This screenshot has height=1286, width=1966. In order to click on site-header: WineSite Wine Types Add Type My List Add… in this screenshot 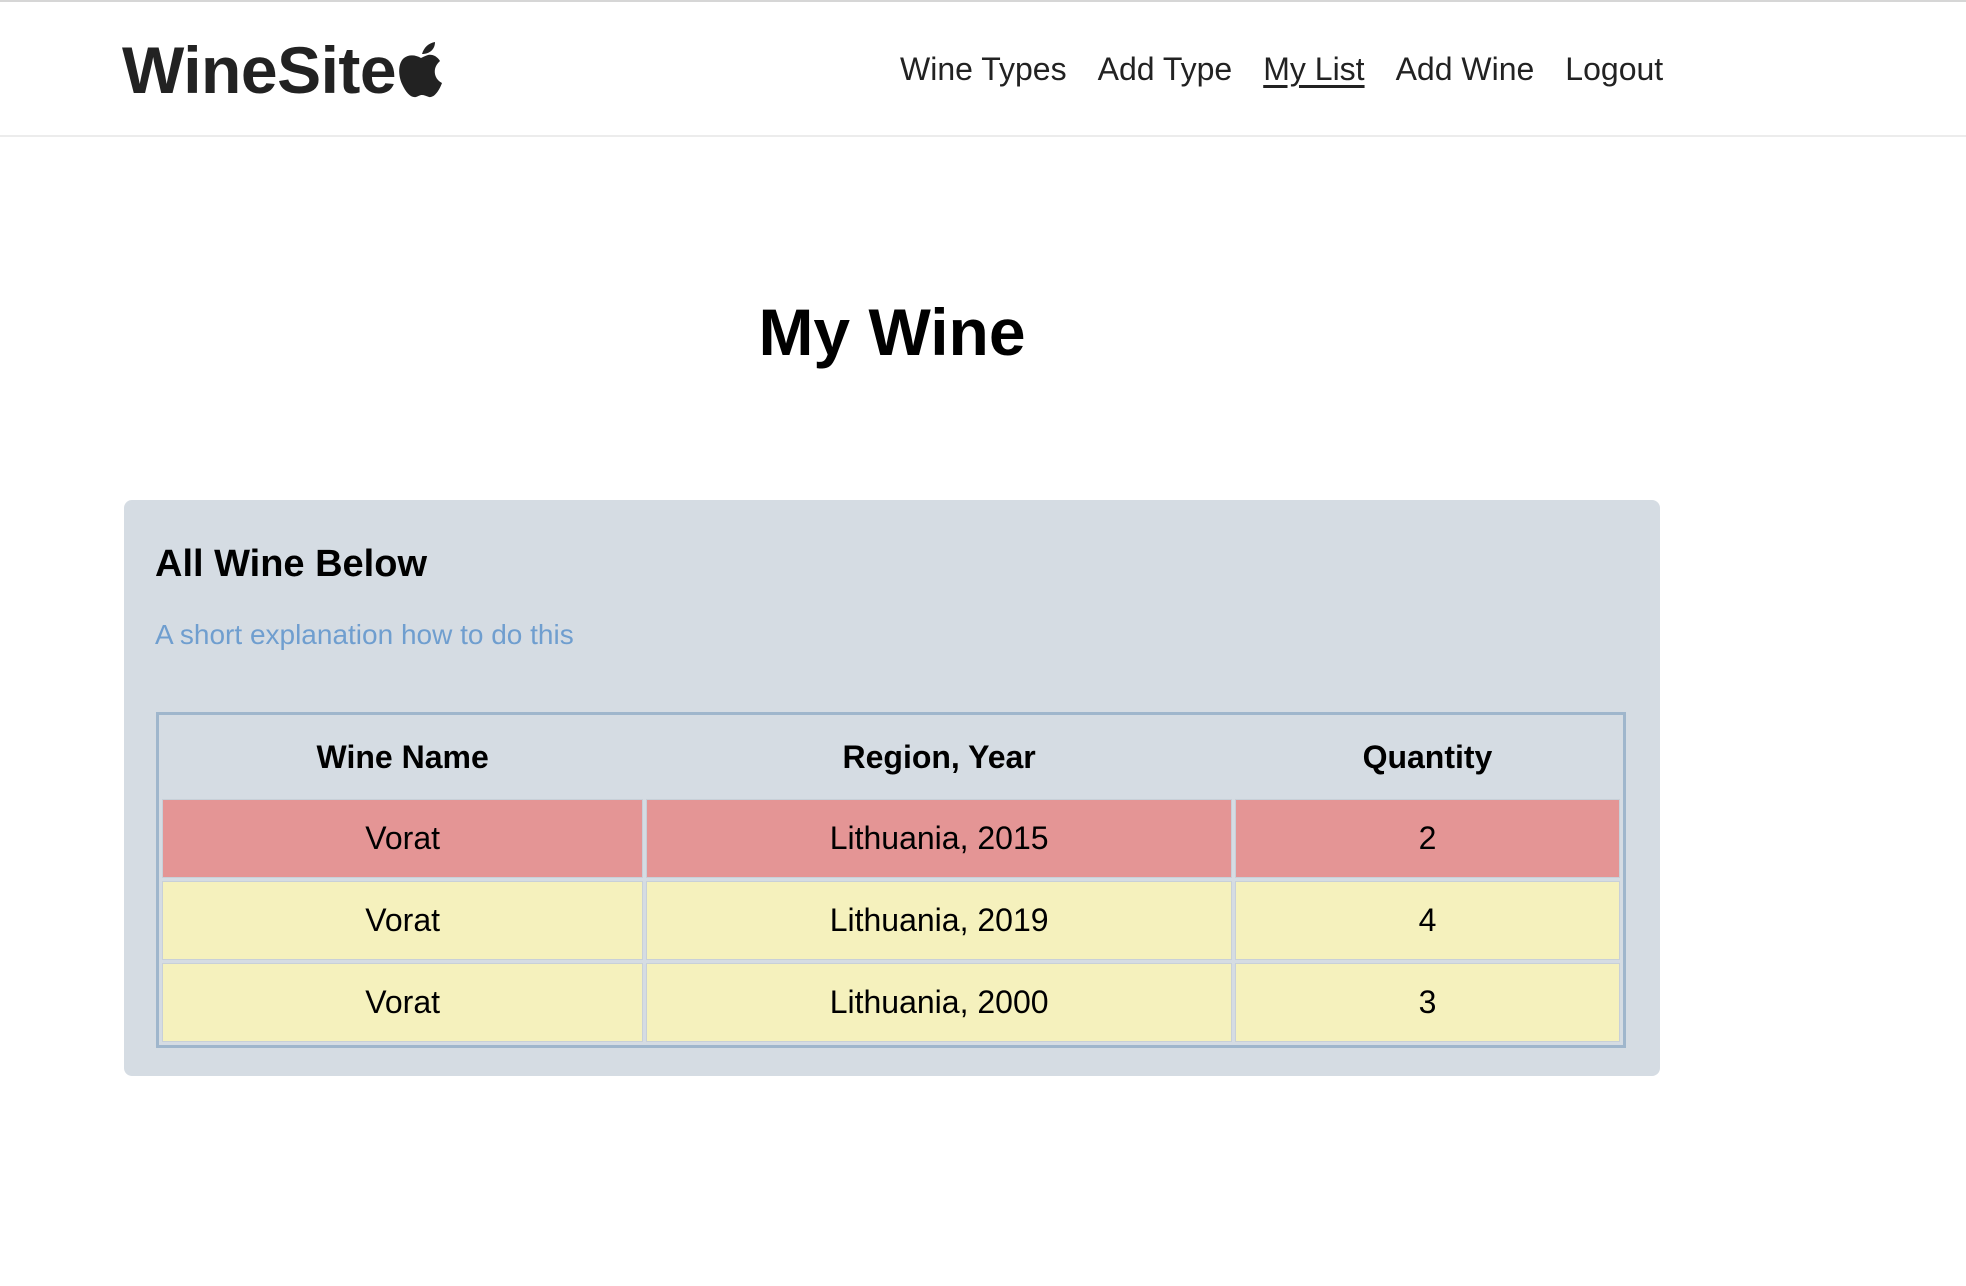, I will do `click(983, 69)`.